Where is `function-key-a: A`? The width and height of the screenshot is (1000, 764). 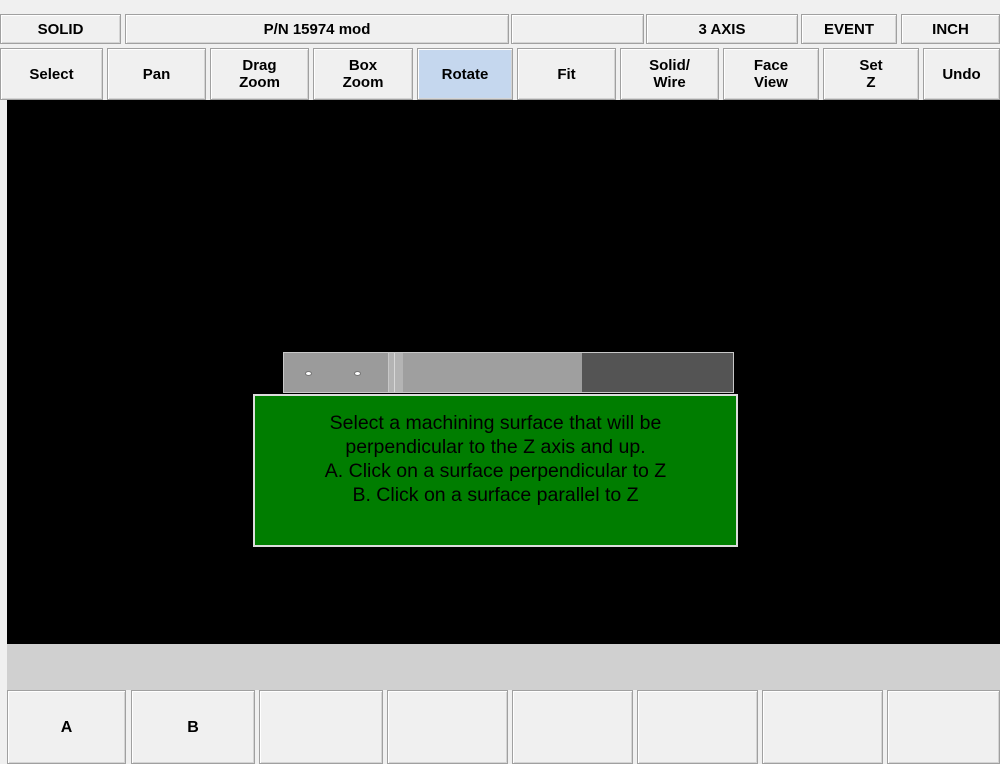
function-key-a: A is located at coordinates (66, 727).